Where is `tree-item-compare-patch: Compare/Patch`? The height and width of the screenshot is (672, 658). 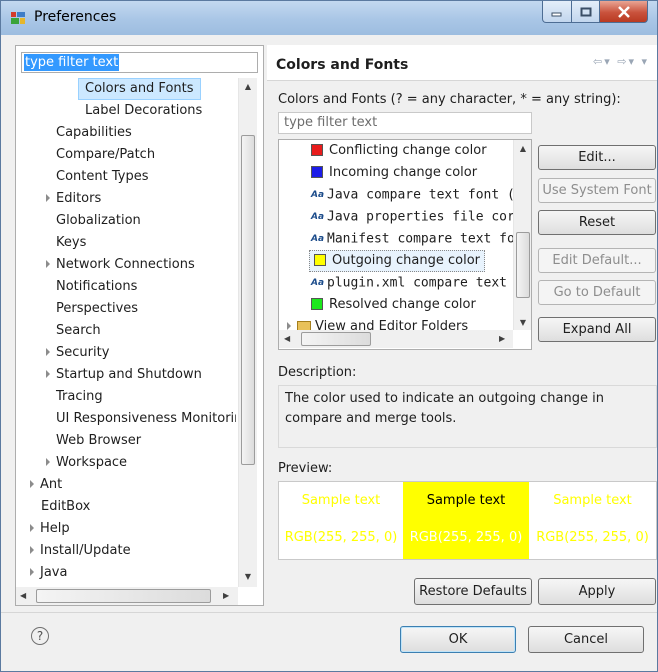
tree-item-compare-patch: Compare/Patch is located at coordinates (105, 155).